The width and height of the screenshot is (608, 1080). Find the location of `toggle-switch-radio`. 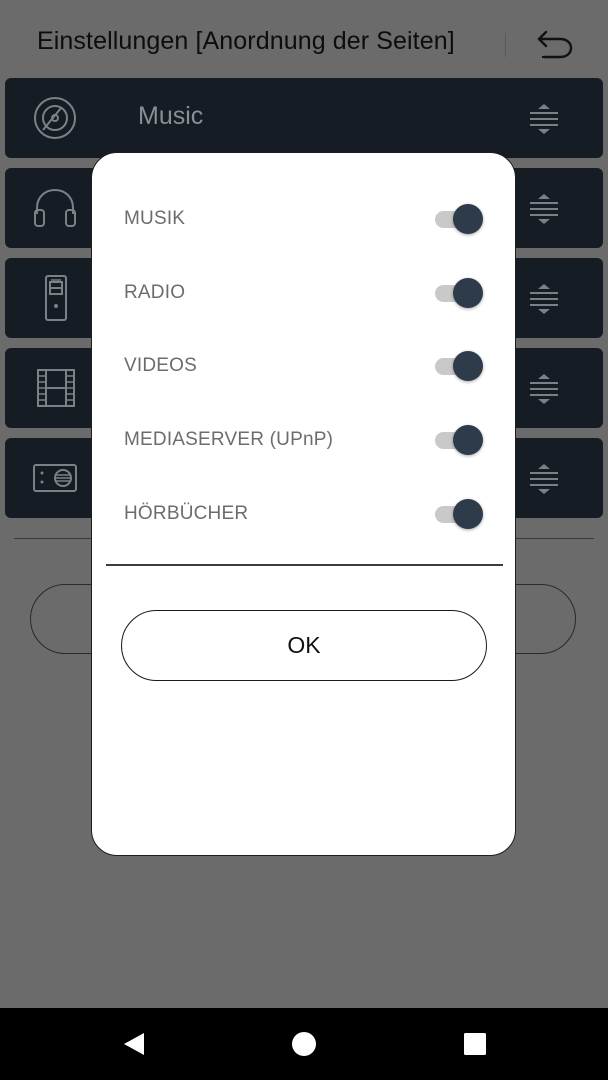

toggle-switch-radio is located at coordinates (459, 293).